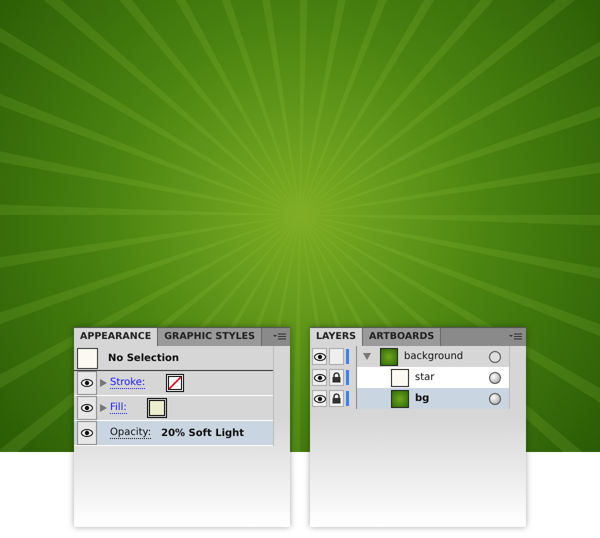 This screenshot has width=600, height=538. Describe the element at coordinates (402, 337) in the screenshot. I see `panel-tab: ARTBOARDS` at that location.